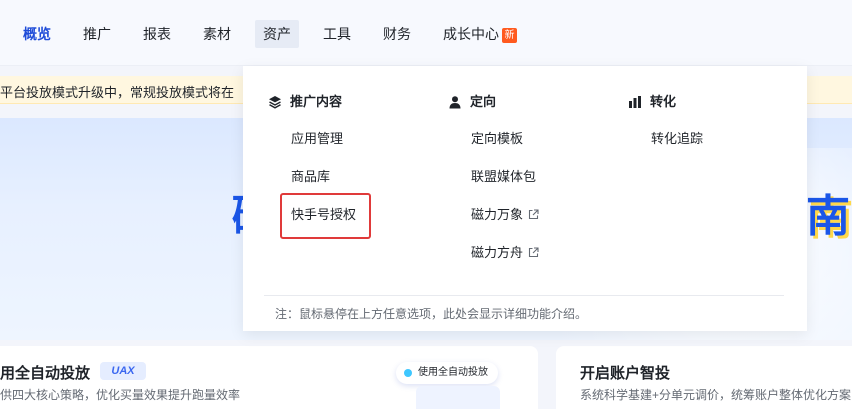 Image resolution: width=852 pixels, height=409 pixels. What do you see at coordinates (275, 102) in the screenshot?
I see `layers-icon` at bounding box center [275, 102].